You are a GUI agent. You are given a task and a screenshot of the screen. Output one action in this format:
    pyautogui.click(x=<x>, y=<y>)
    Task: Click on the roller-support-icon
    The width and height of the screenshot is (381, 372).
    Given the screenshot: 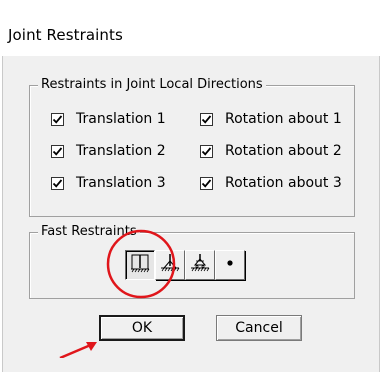 What is the action you would take?
    pyautogui.click(x=200, y=265)
    